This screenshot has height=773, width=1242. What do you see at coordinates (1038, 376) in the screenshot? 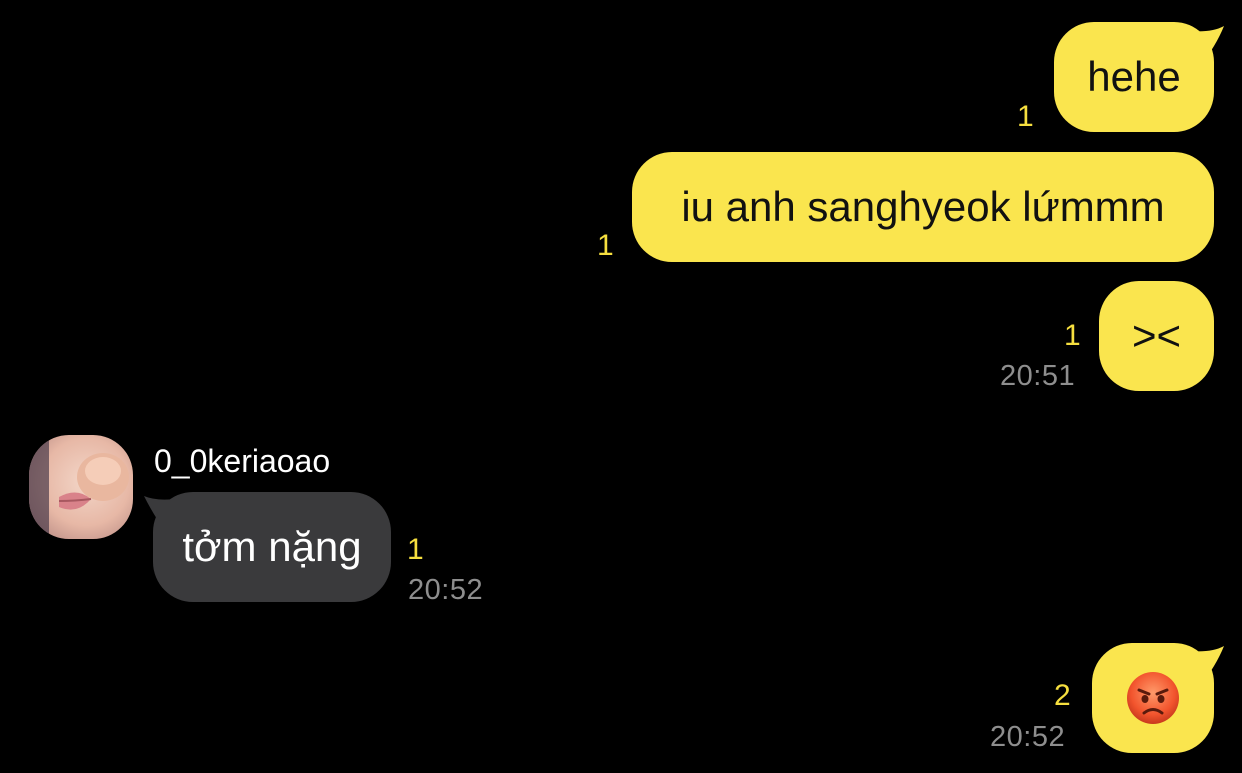
I see `message-time: 20:51` at bounding box center [1038, 376].